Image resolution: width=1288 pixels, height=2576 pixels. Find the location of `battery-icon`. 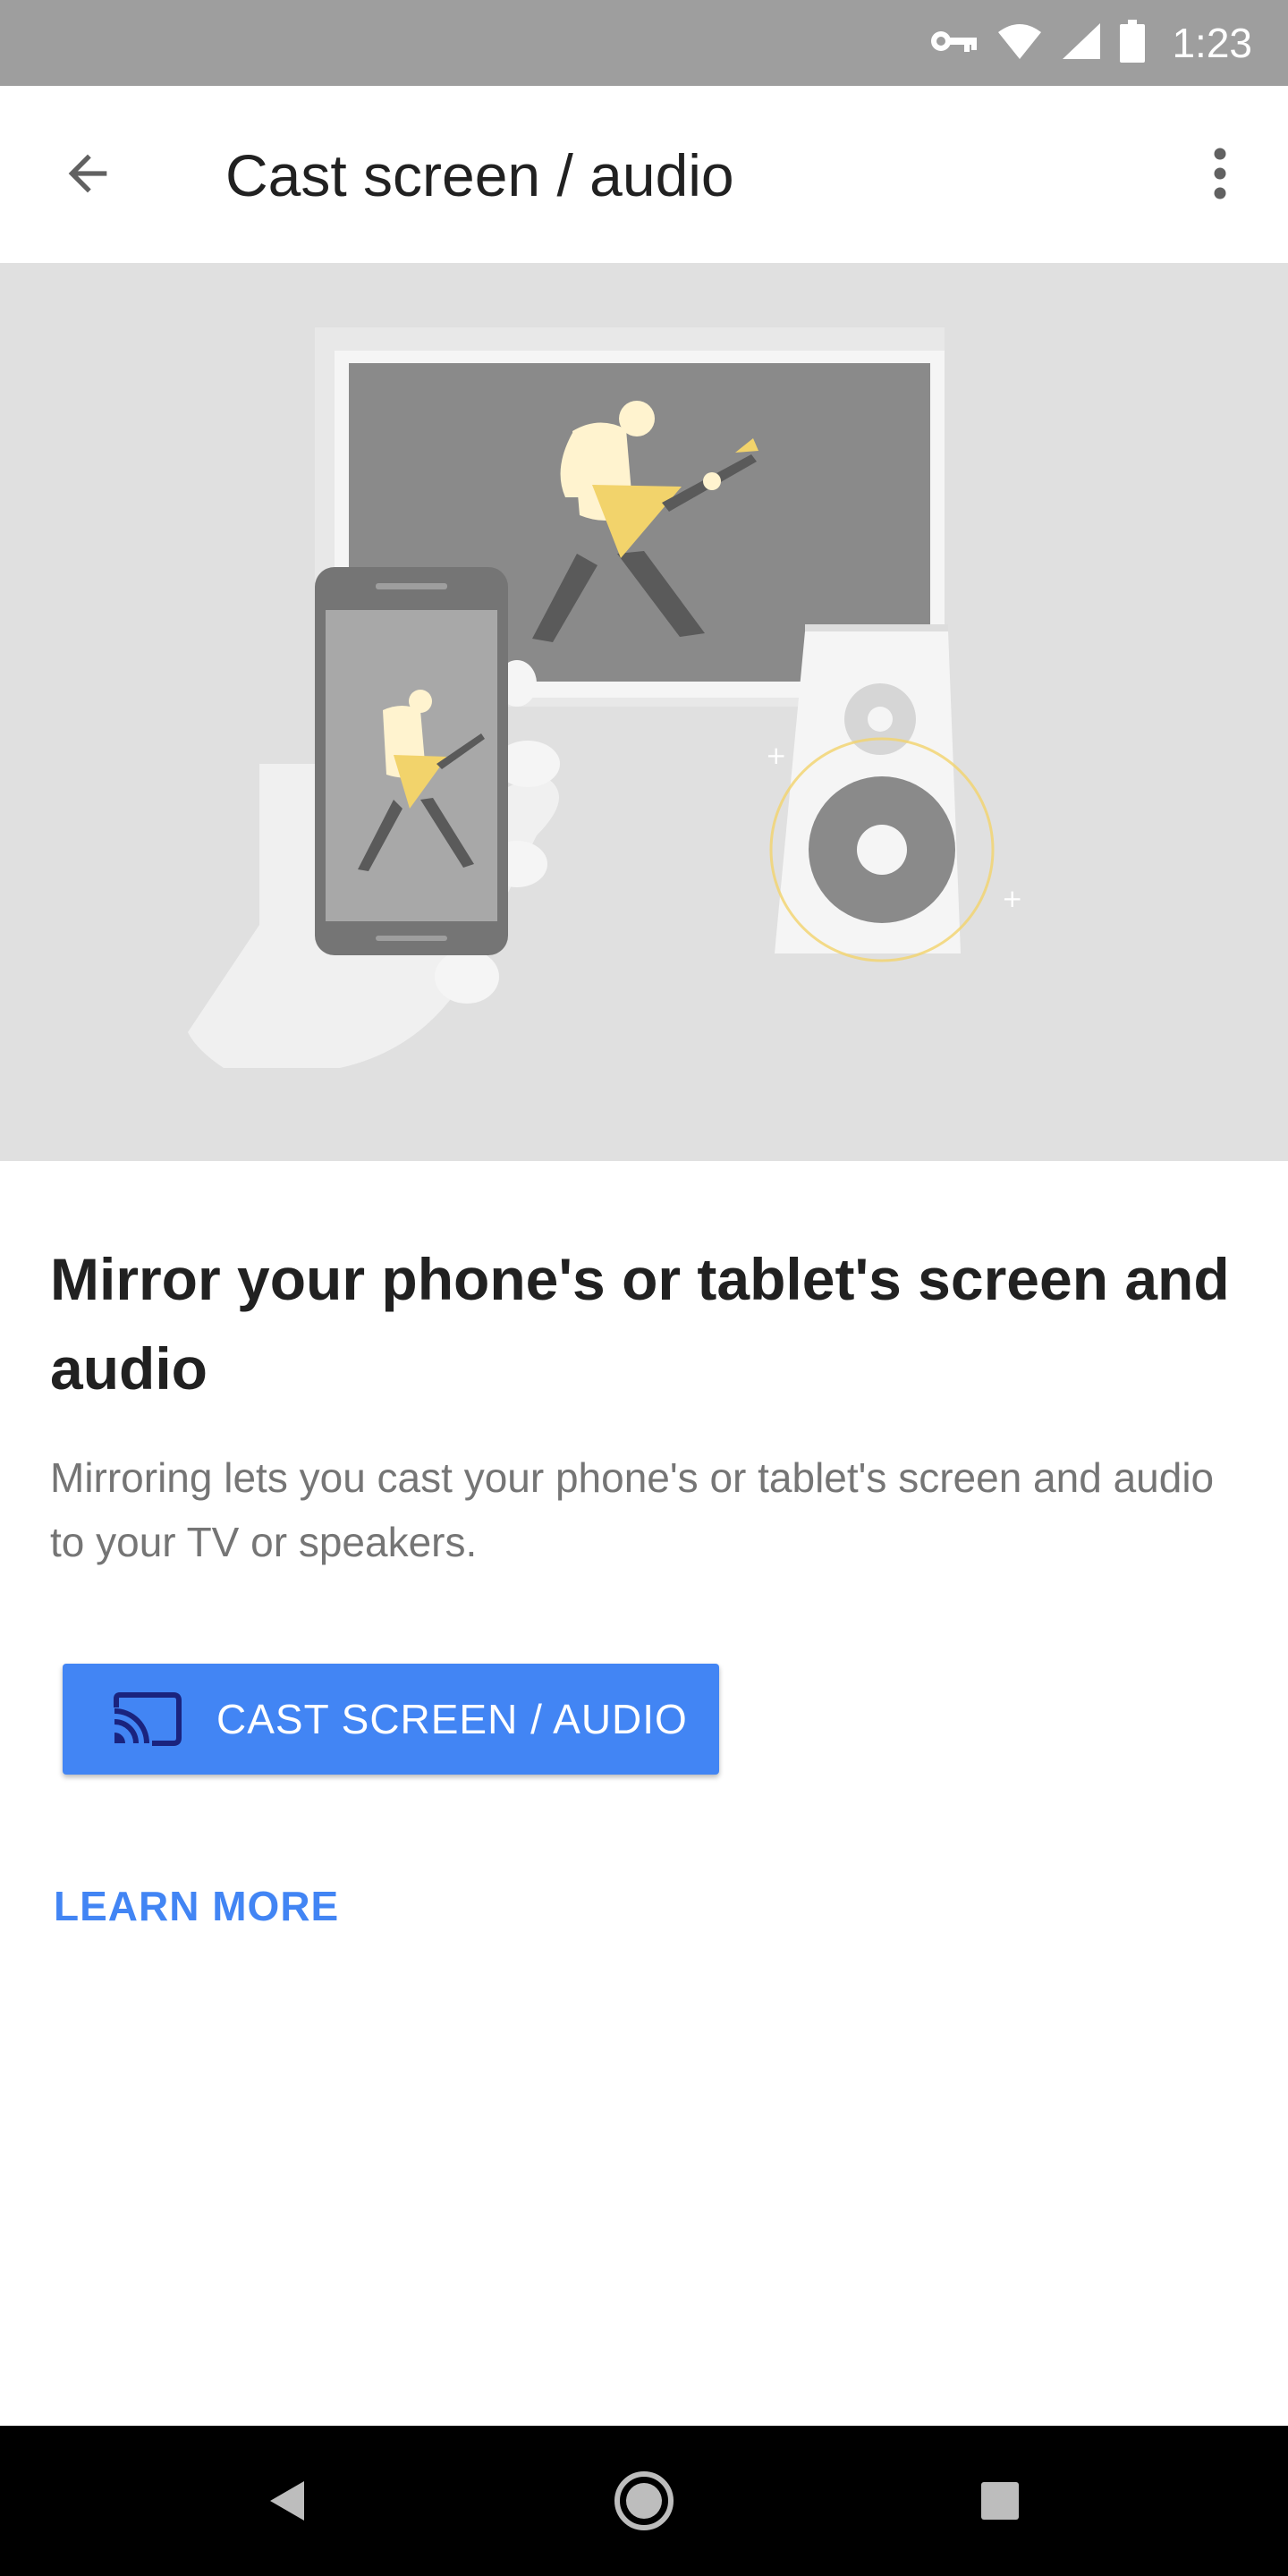

battery-icon is located at coordinates (1133, 43).